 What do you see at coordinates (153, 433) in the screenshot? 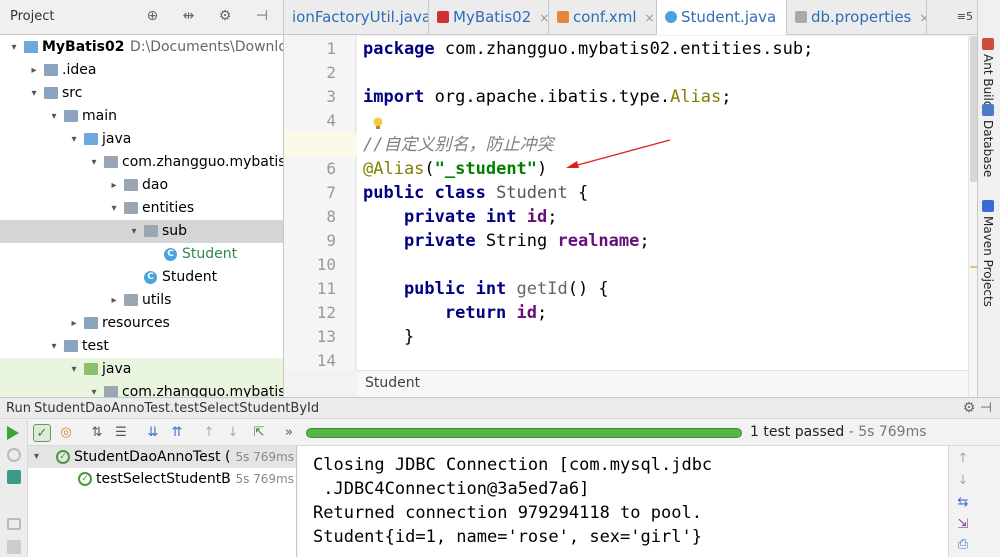
I see `expand-all-icon: ⇊` at bounding box center [153, 433].